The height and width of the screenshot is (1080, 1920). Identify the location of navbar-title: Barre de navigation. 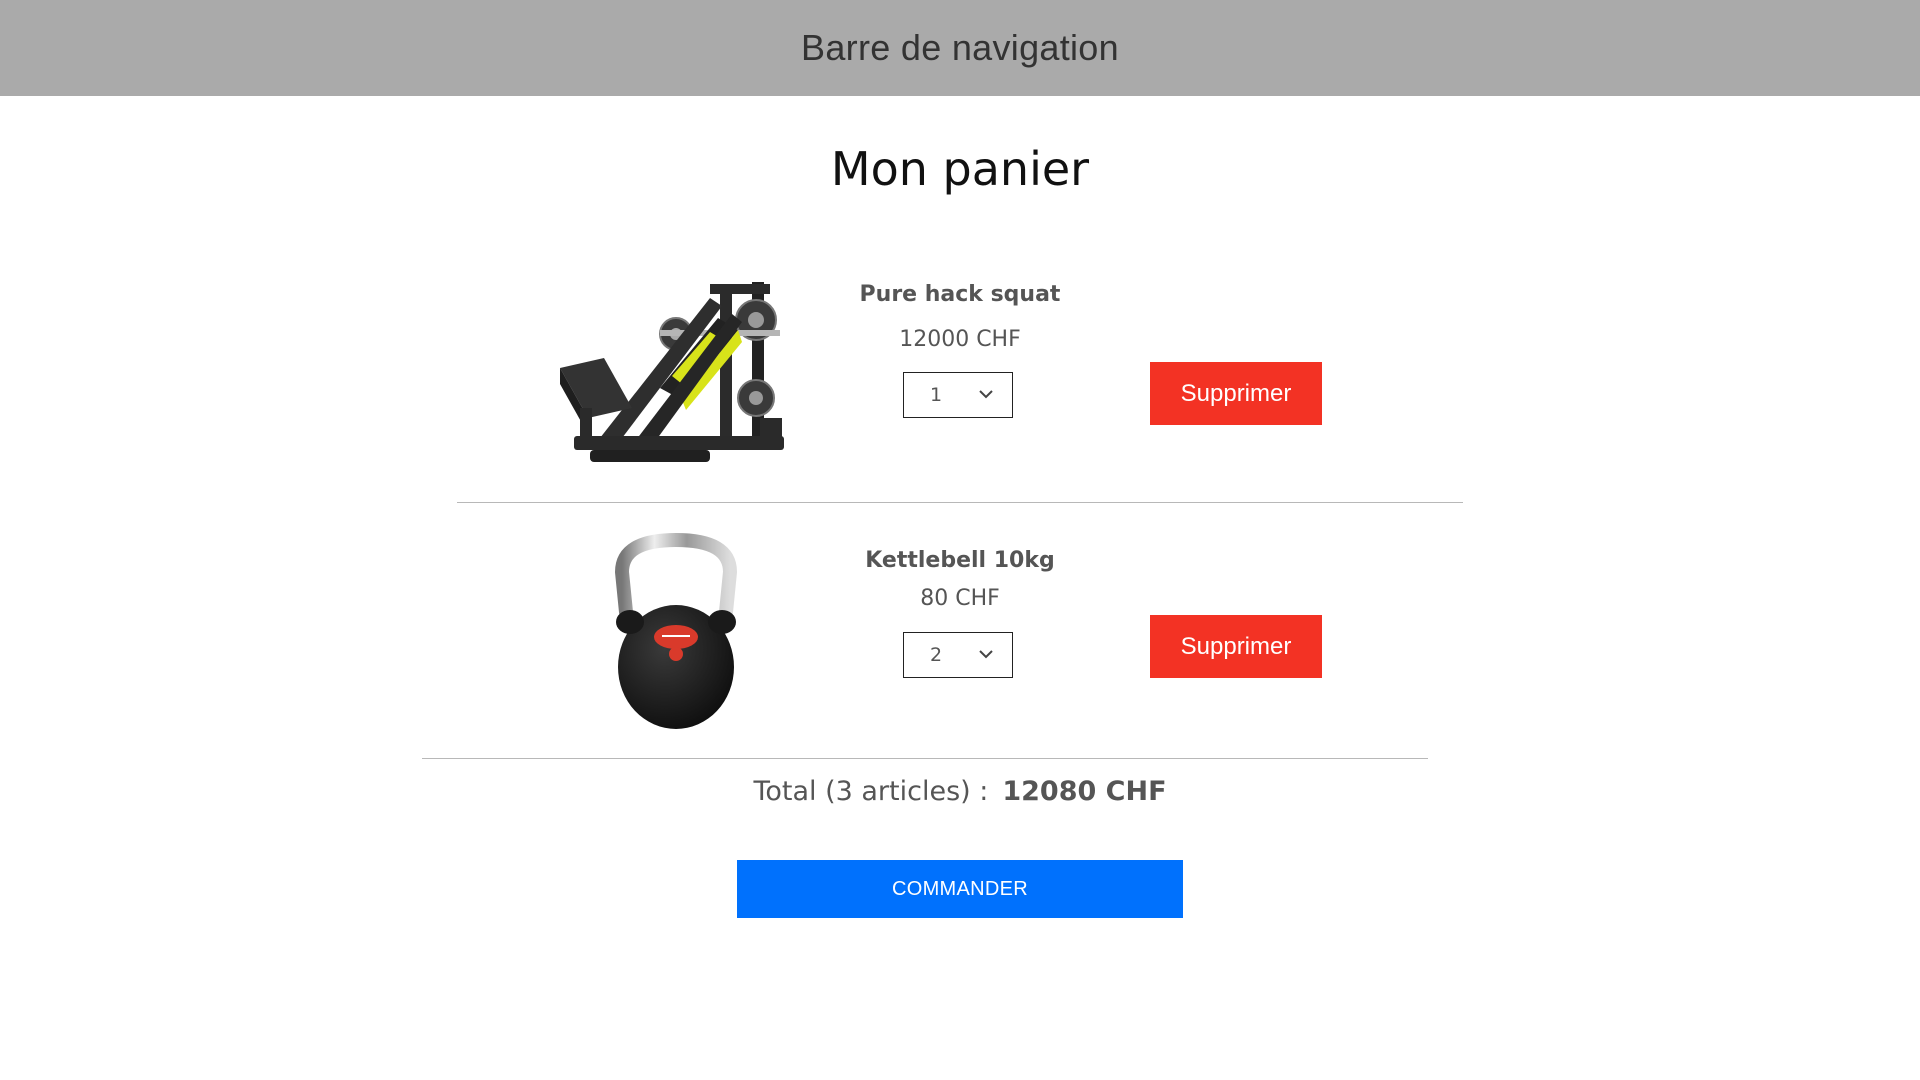
(960, 47).